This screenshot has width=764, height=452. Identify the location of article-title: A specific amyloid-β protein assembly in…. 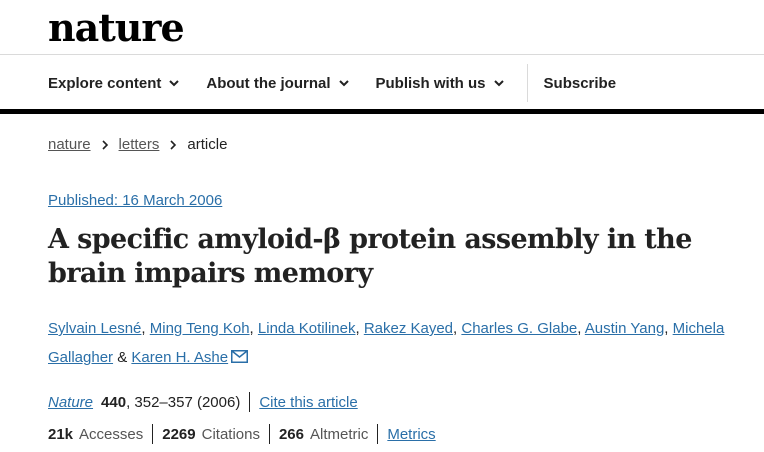
(370, 256).